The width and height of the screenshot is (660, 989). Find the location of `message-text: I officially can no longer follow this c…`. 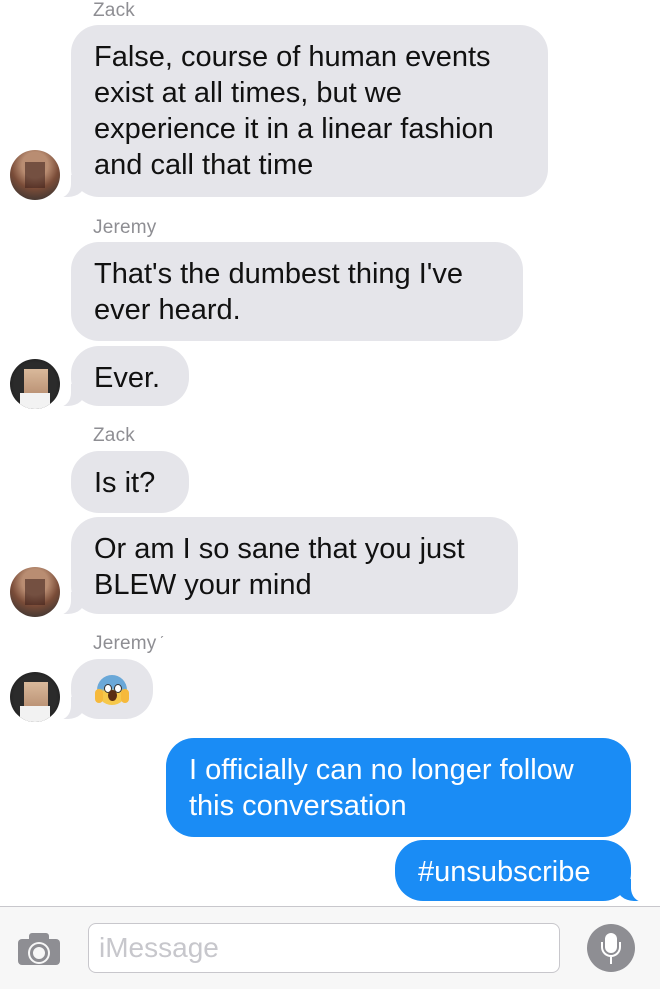

message-text: I officially can no longer follow this c… is located at coordinates (381, 788).